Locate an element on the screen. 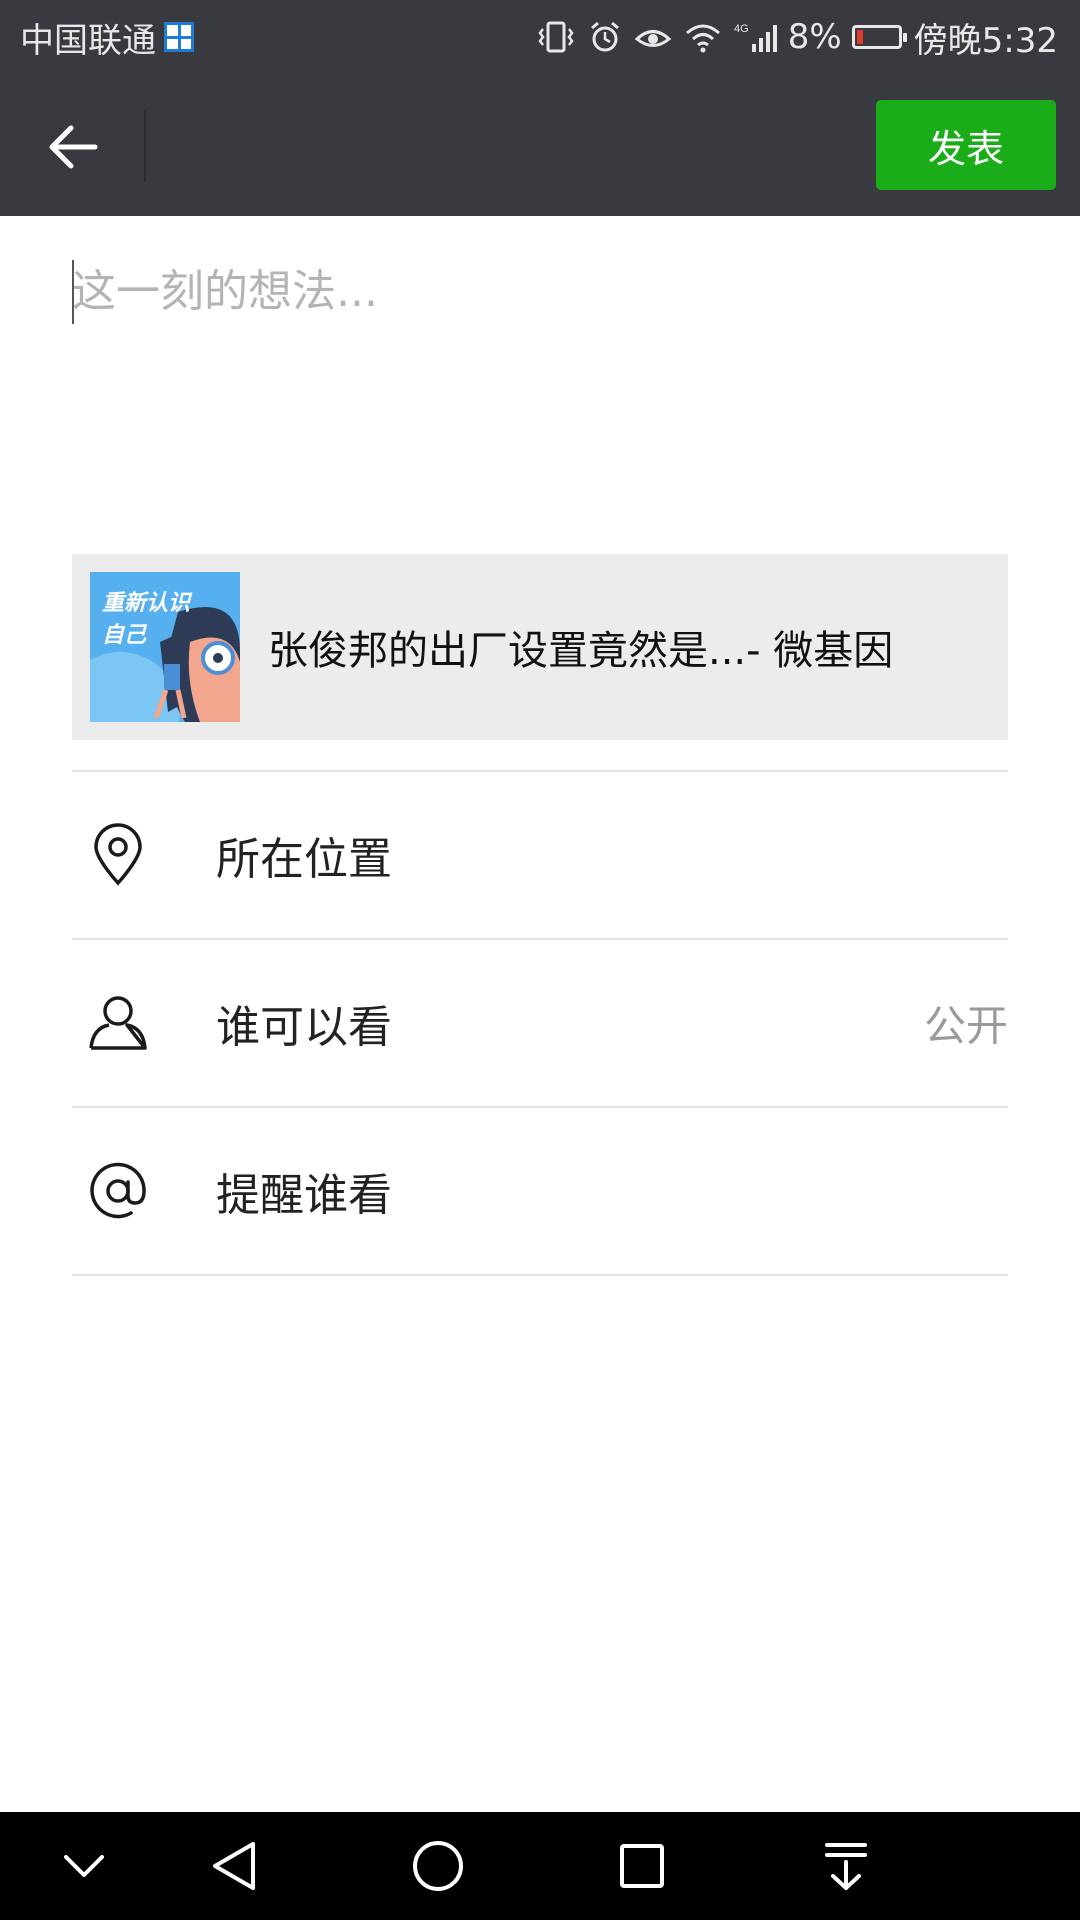 This screenshot has width=1080, height=1920. navigation-bar is located at coordinates (540, 1866).